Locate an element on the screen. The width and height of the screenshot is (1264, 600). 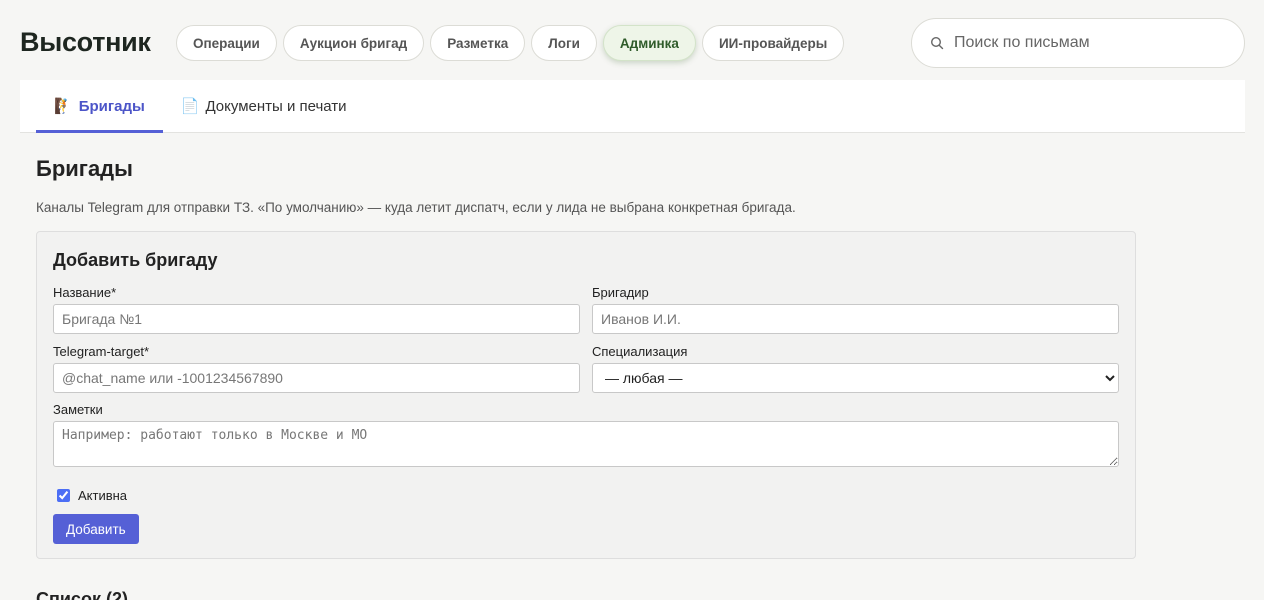
search-input is located at coordinates (1089, 43).